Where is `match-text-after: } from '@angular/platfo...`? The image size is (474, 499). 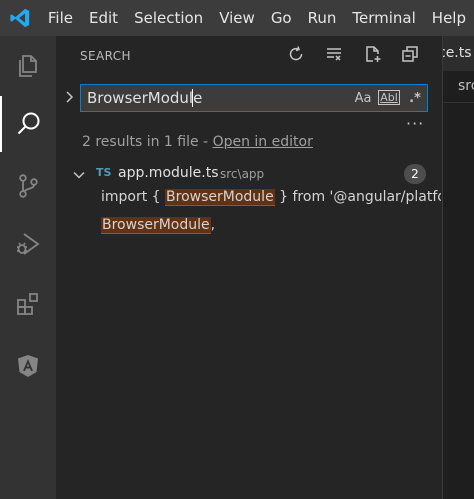 match-text-after: } from '@angular/platfo... is located at coordinates (357, 197).